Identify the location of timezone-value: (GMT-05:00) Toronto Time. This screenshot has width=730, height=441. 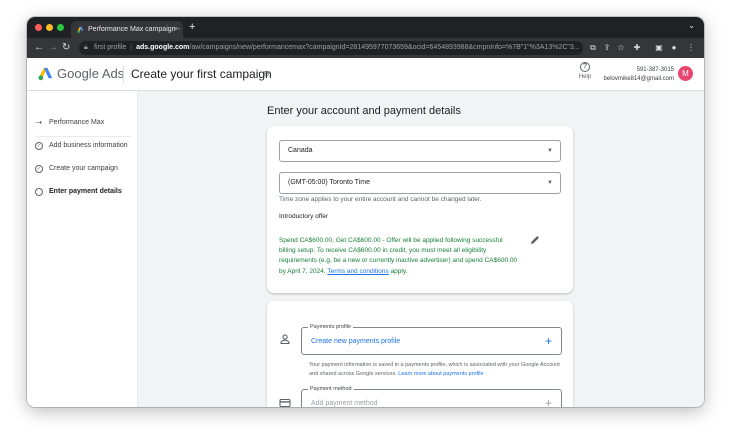
(329, 182).